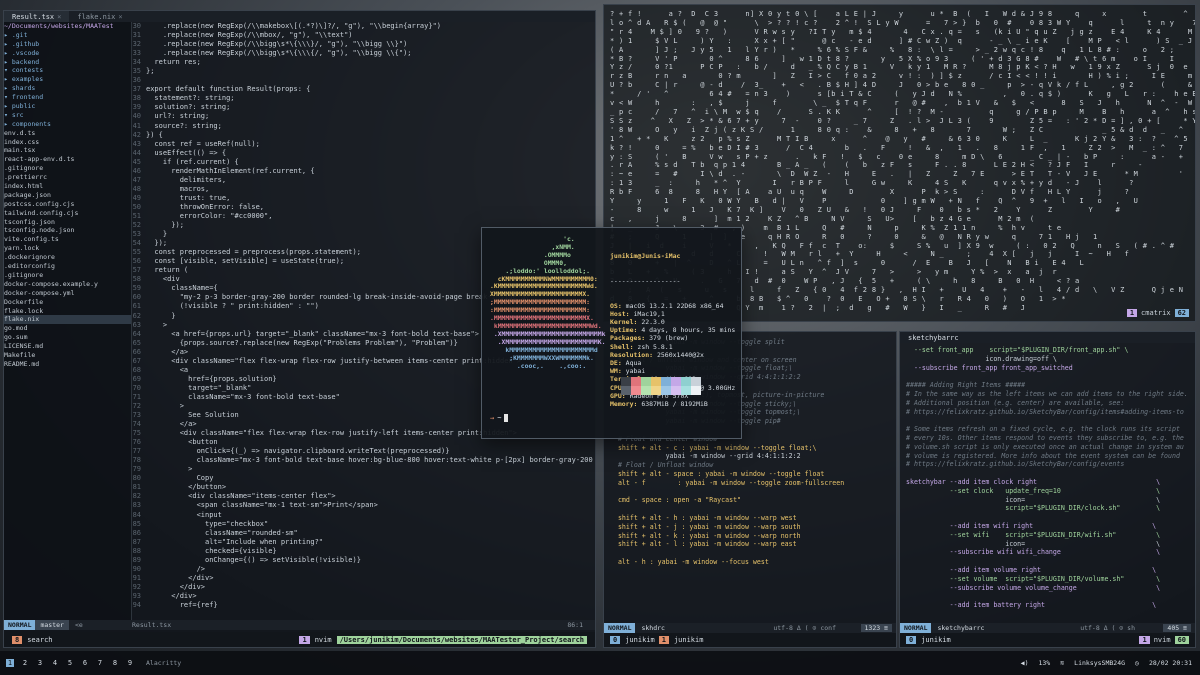  What do you see at coordinates (67, 195) in the screenshot?
I see `tree-item: package.json` at bounding box center [67, 195].